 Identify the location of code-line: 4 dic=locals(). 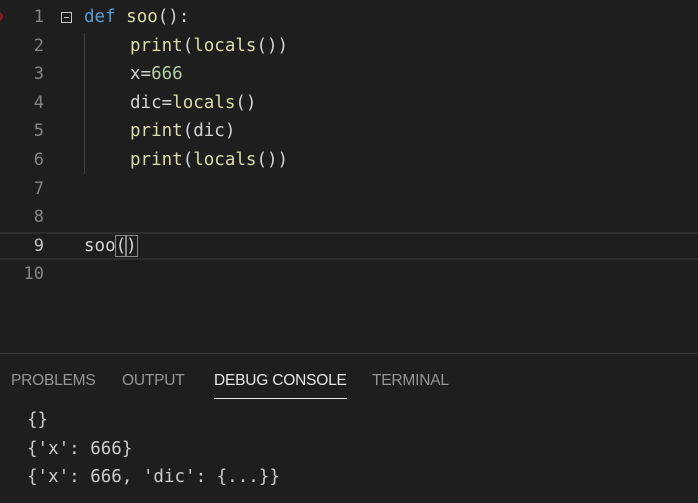
(349, 103).